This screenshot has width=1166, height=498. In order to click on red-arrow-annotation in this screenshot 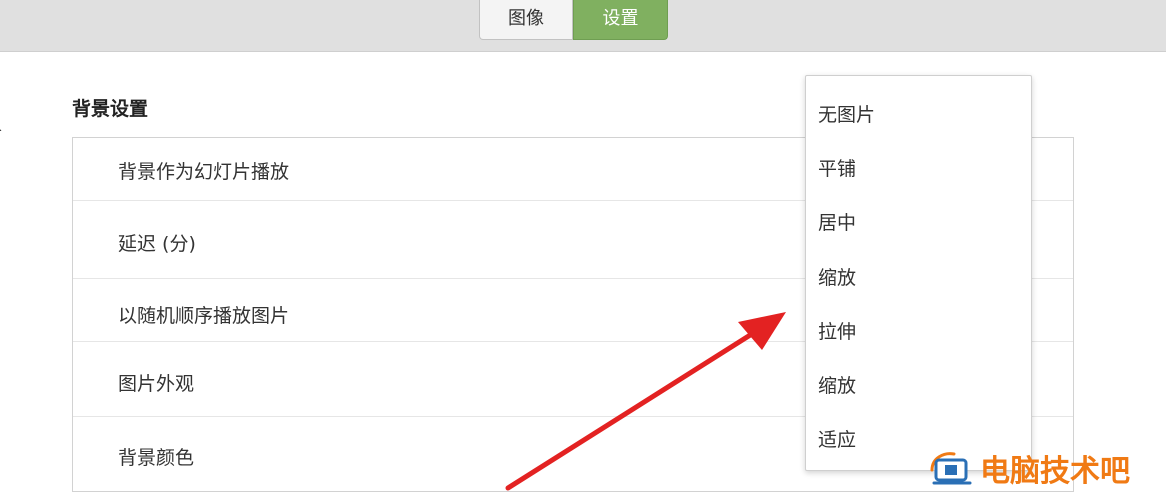, I will do `click(645, 401)`.